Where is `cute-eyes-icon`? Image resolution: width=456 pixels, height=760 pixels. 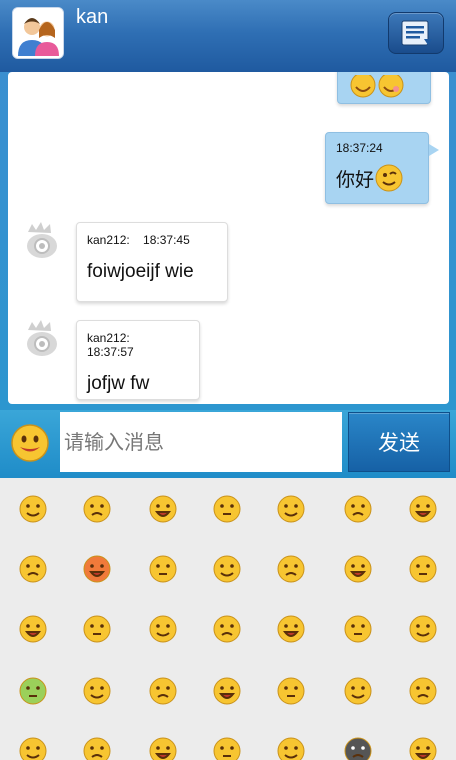 cute-eyes-icon is located at coordinates (227, 569).